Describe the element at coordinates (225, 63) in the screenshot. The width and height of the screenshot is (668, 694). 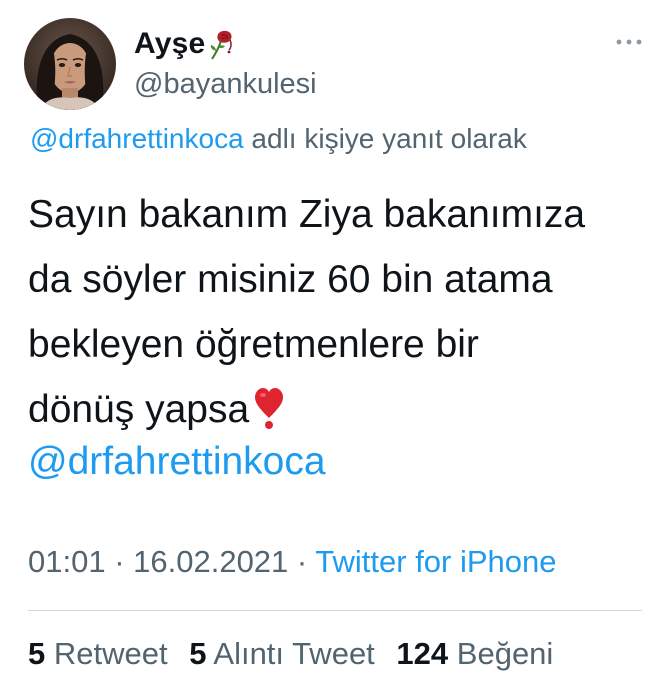
I see `author-info: Ayşe @bayankulesi` at that location.